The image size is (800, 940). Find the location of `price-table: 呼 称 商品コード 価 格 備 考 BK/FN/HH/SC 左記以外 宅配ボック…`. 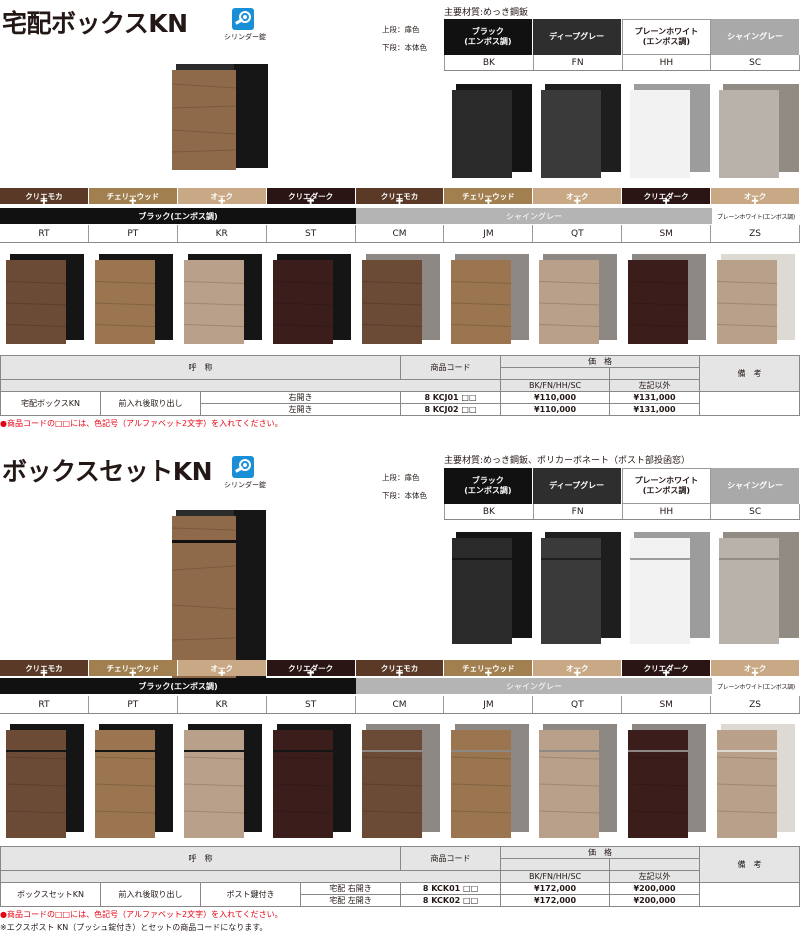

price-table: 呼 称 商品コード 価 格 備 考 BK/FN/HH/SC 左記以外 宅配ボック… is located at coordinates (400, 385).